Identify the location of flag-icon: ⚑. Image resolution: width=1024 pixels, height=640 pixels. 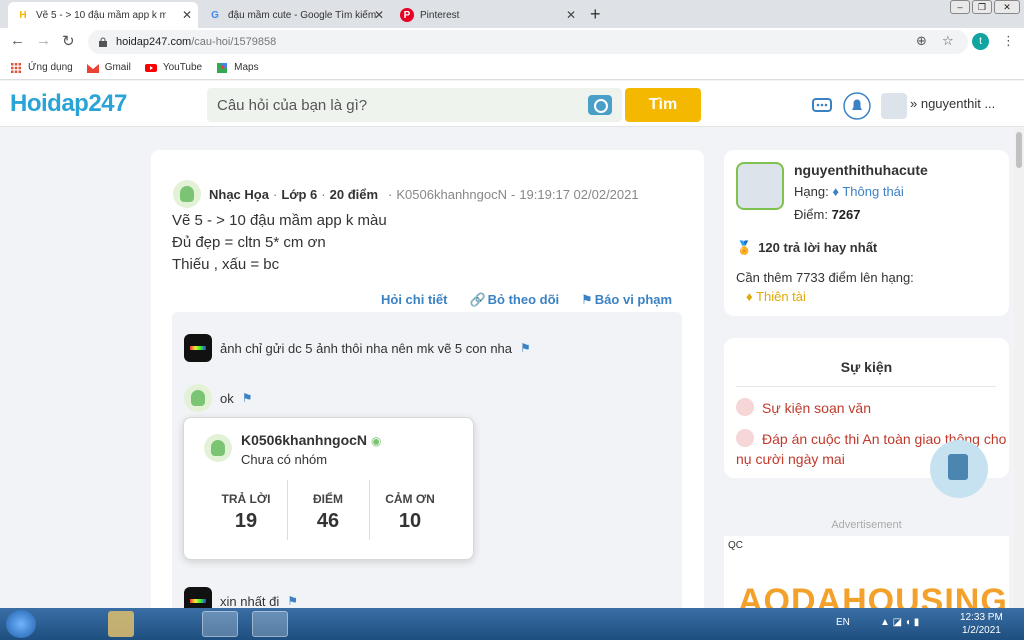
(587, 299).